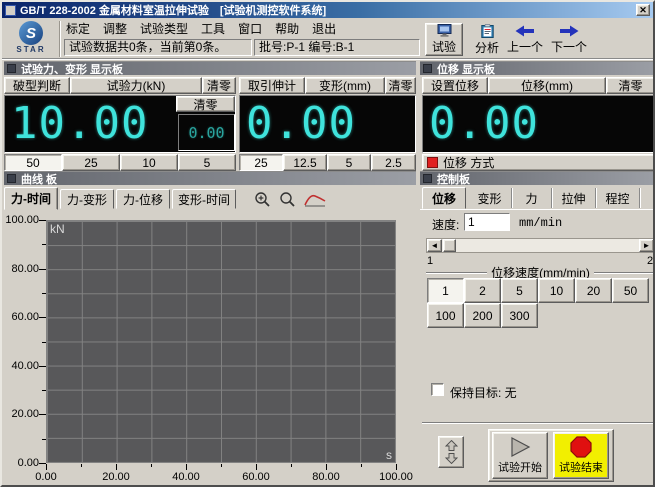 The image size is (655, 487). What do you see at coordinates (262, 199) in the screenshot?
I see `zoom-in-icon` at bounding box center [262, 199].